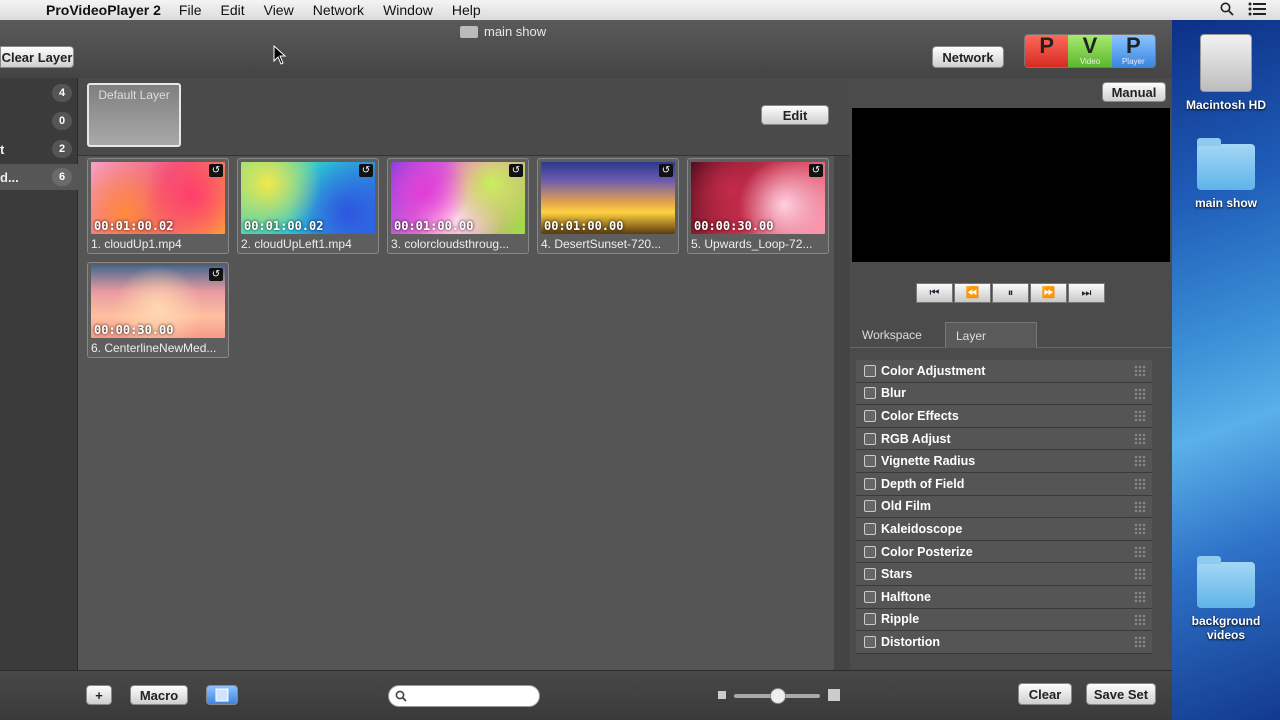 The image size is (1280, 720). Describe the element at coordinates (1226, 73) in the screenshot. I see `desktop-icon-macintosh-hd: Macintosh HD` at that location.